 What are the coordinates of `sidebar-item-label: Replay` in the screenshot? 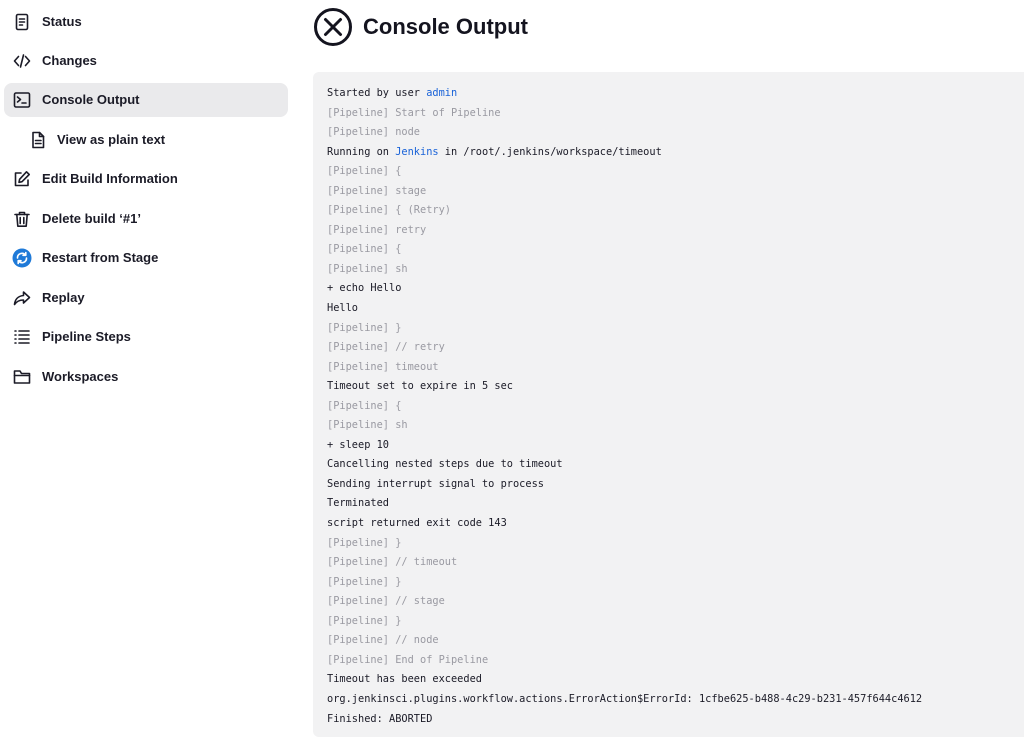 It's located at (63, 297).